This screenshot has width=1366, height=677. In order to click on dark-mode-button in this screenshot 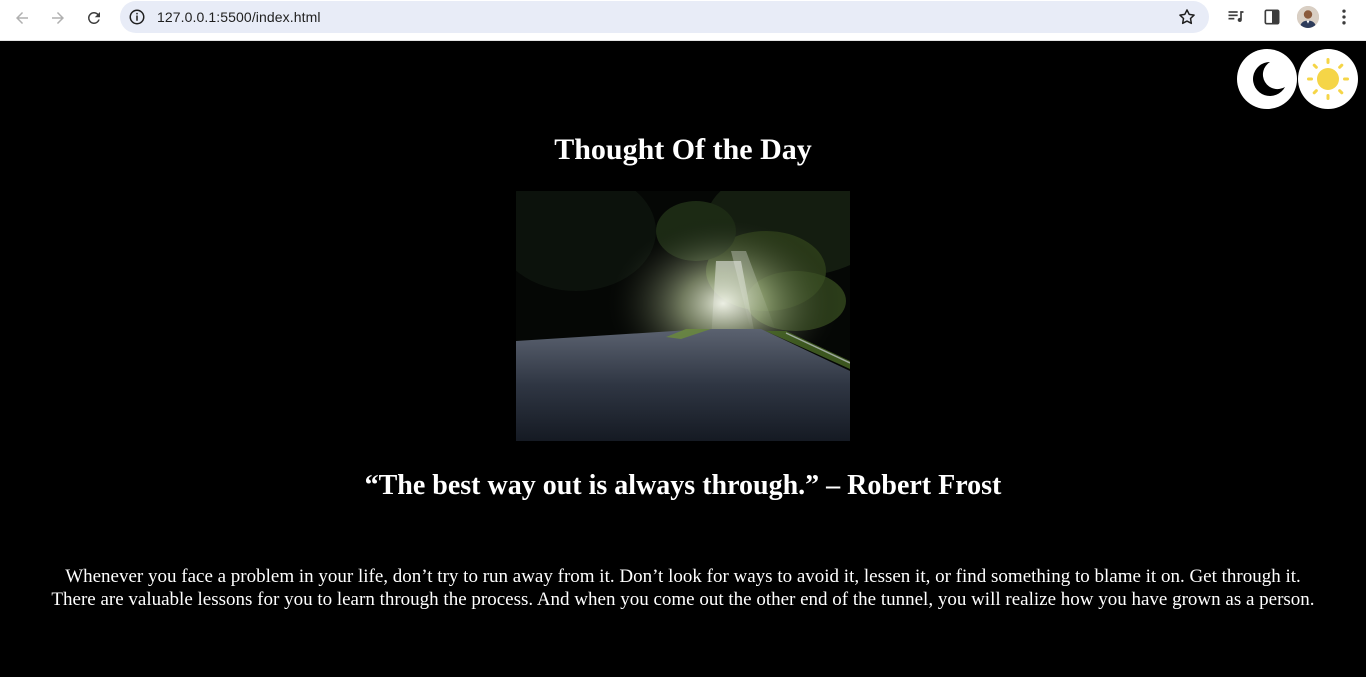, I will do `click(1267, 79)`.